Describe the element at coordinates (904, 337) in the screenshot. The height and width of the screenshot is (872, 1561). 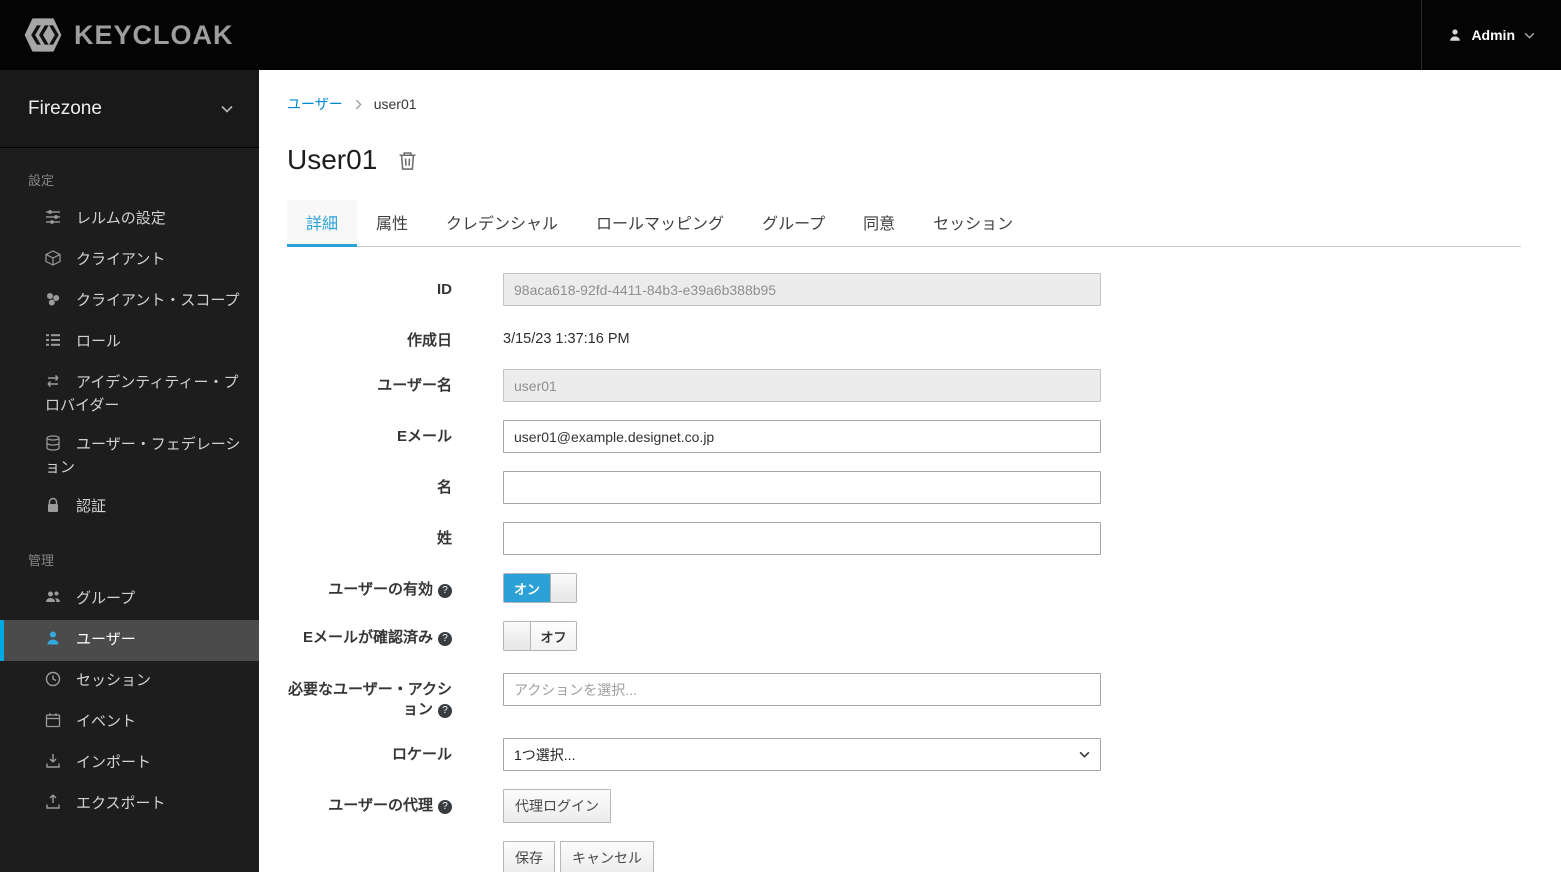
I see `created-row: 作成日 3/15/23 1:37:16 PM` at that location.